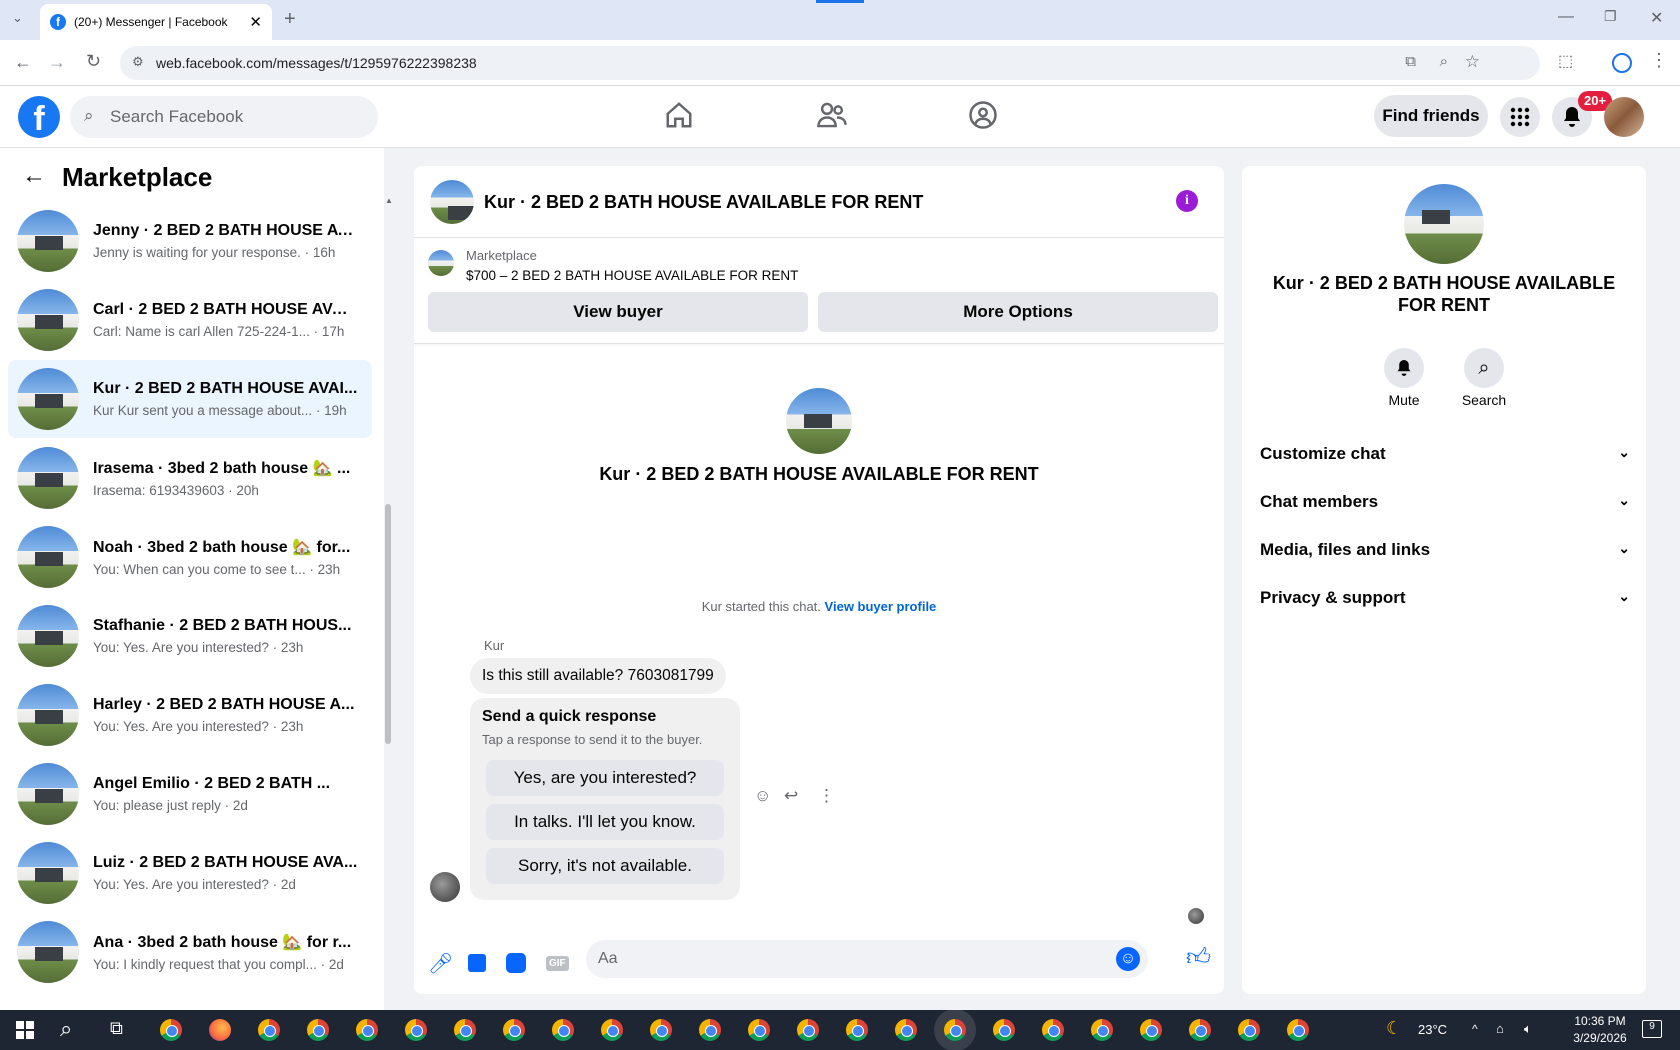 Image resolution: width=1680 pixels, height=1050 pixels. I want to click on scroll-thumb, so click(388, 624).